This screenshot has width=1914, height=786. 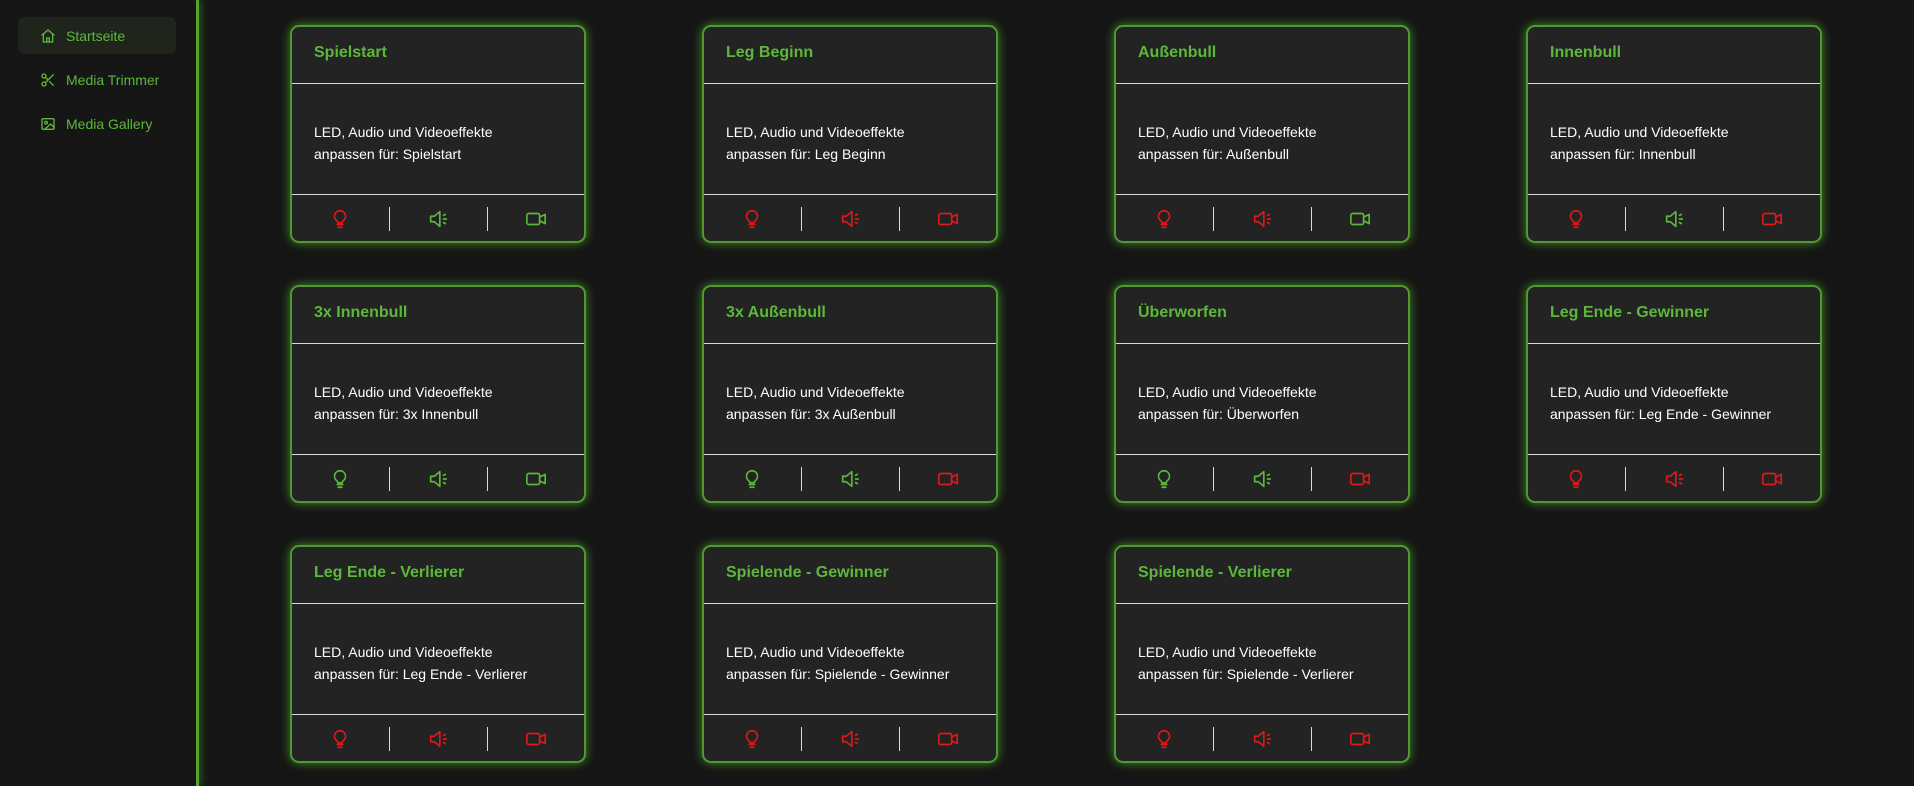 I want to click on sidebar-item-label: Media Gallery, so click(x=109, y=123).